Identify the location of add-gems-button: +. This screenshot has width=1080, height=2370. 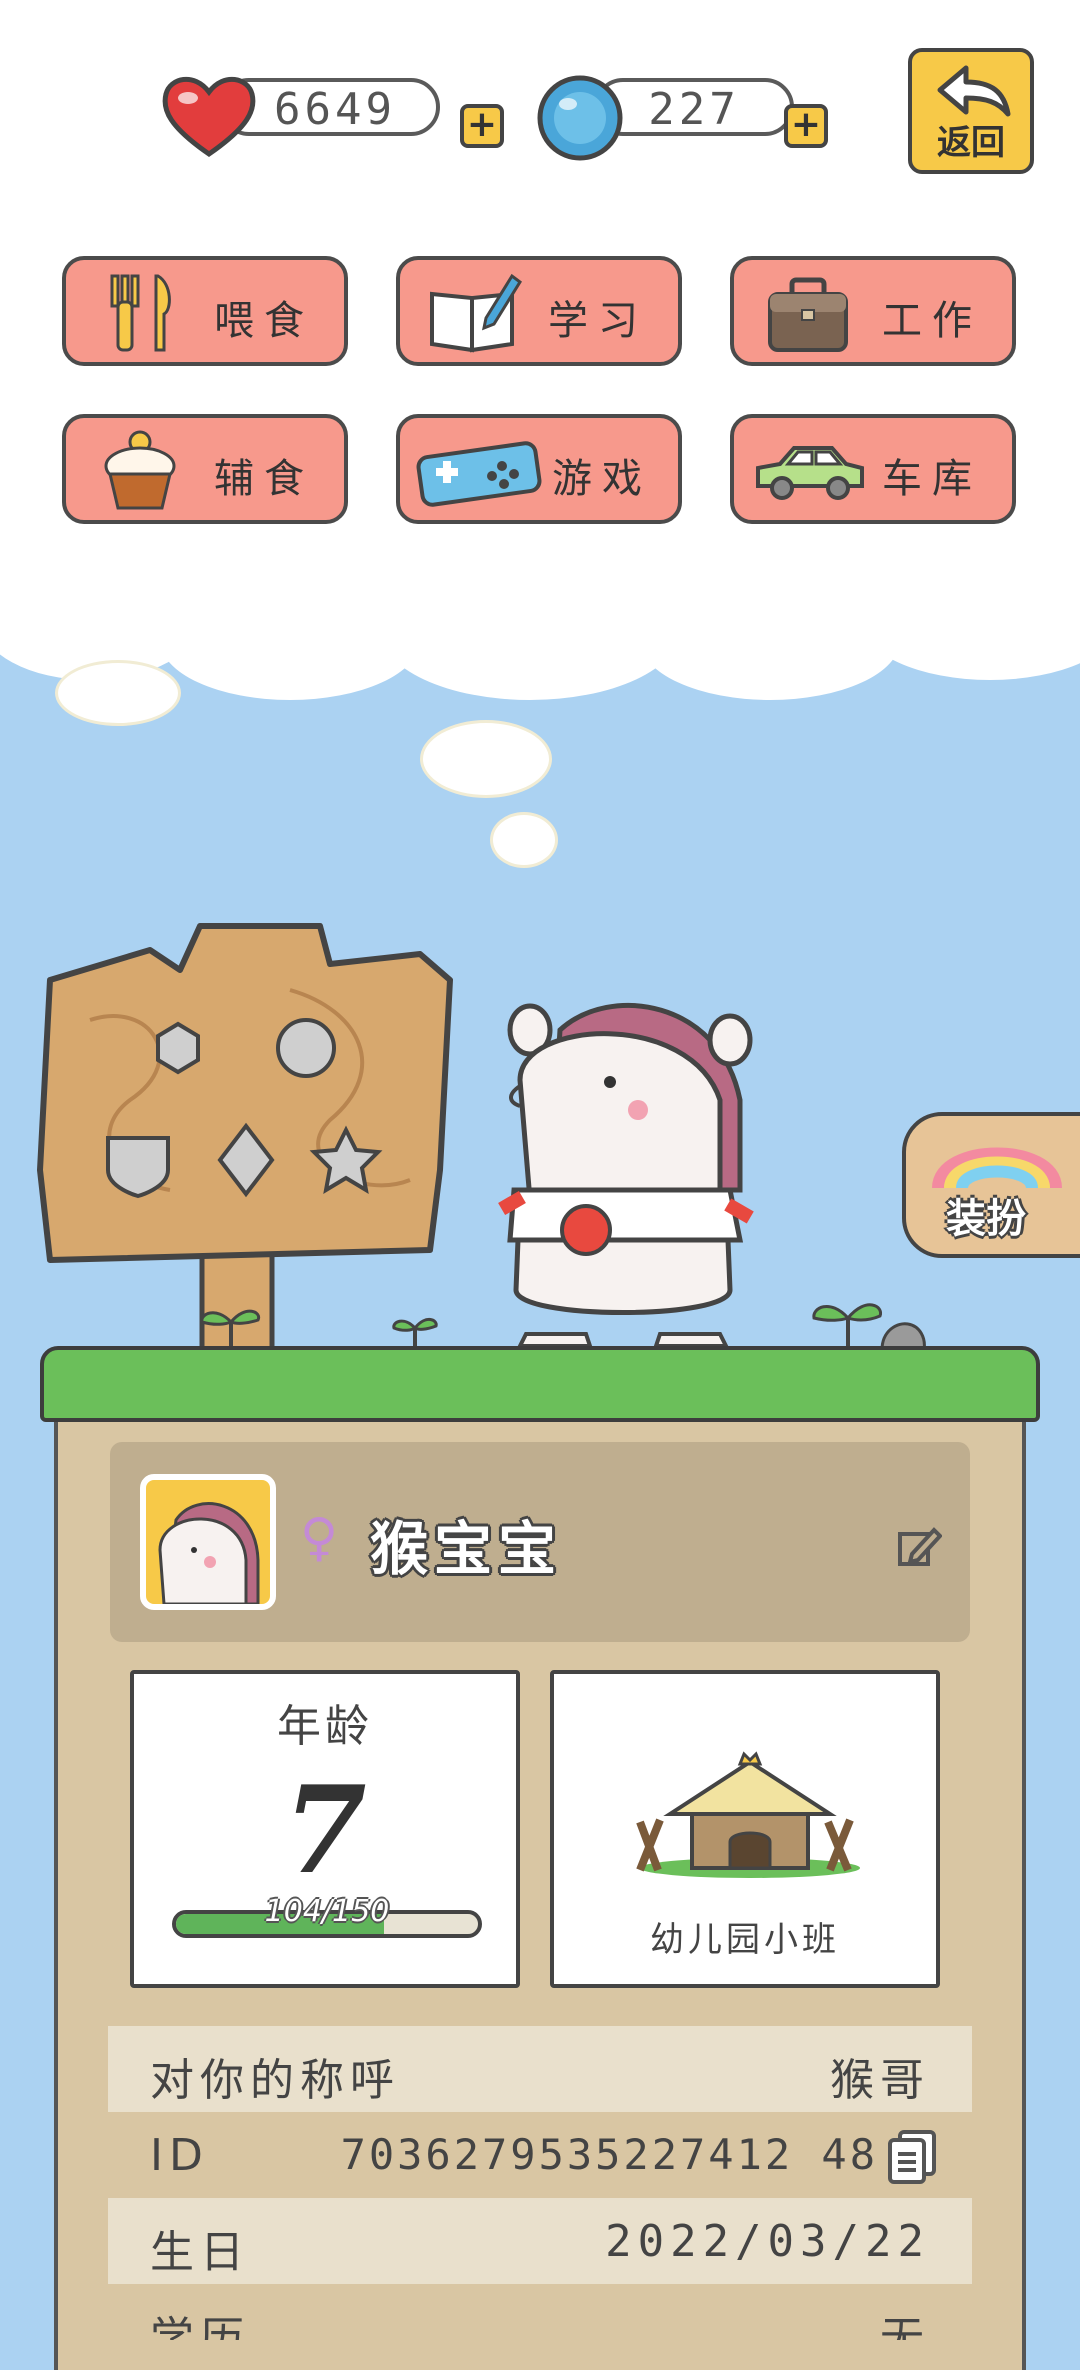
(806, 126).